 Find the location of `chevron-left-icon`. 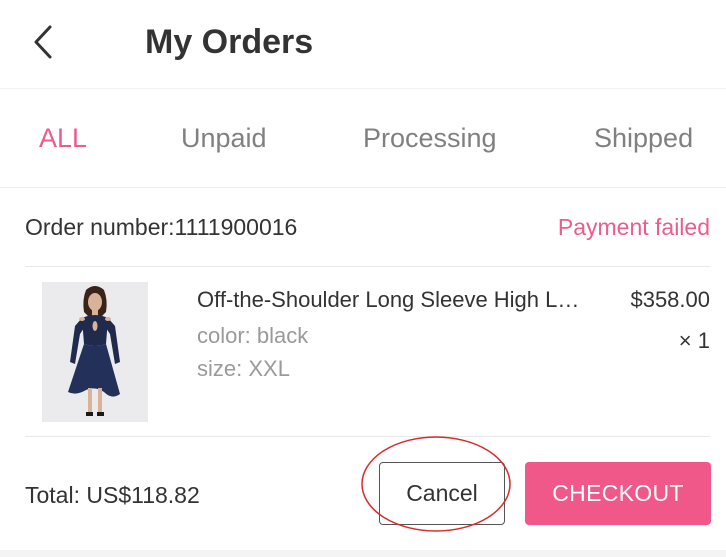

chevron-left-icon is located at coordinates (43, 42).